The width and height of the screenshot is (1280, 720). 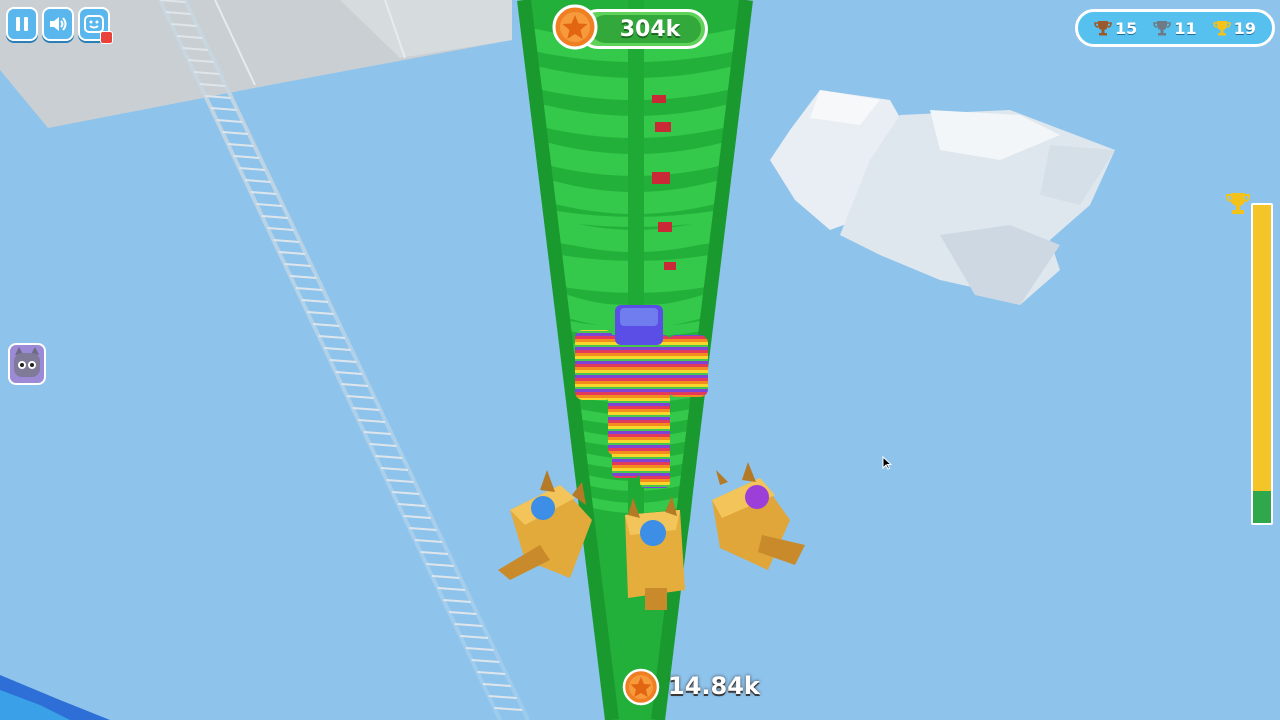 I want to click on silver-trophy-count: 11, so click(x=1175, y=28).